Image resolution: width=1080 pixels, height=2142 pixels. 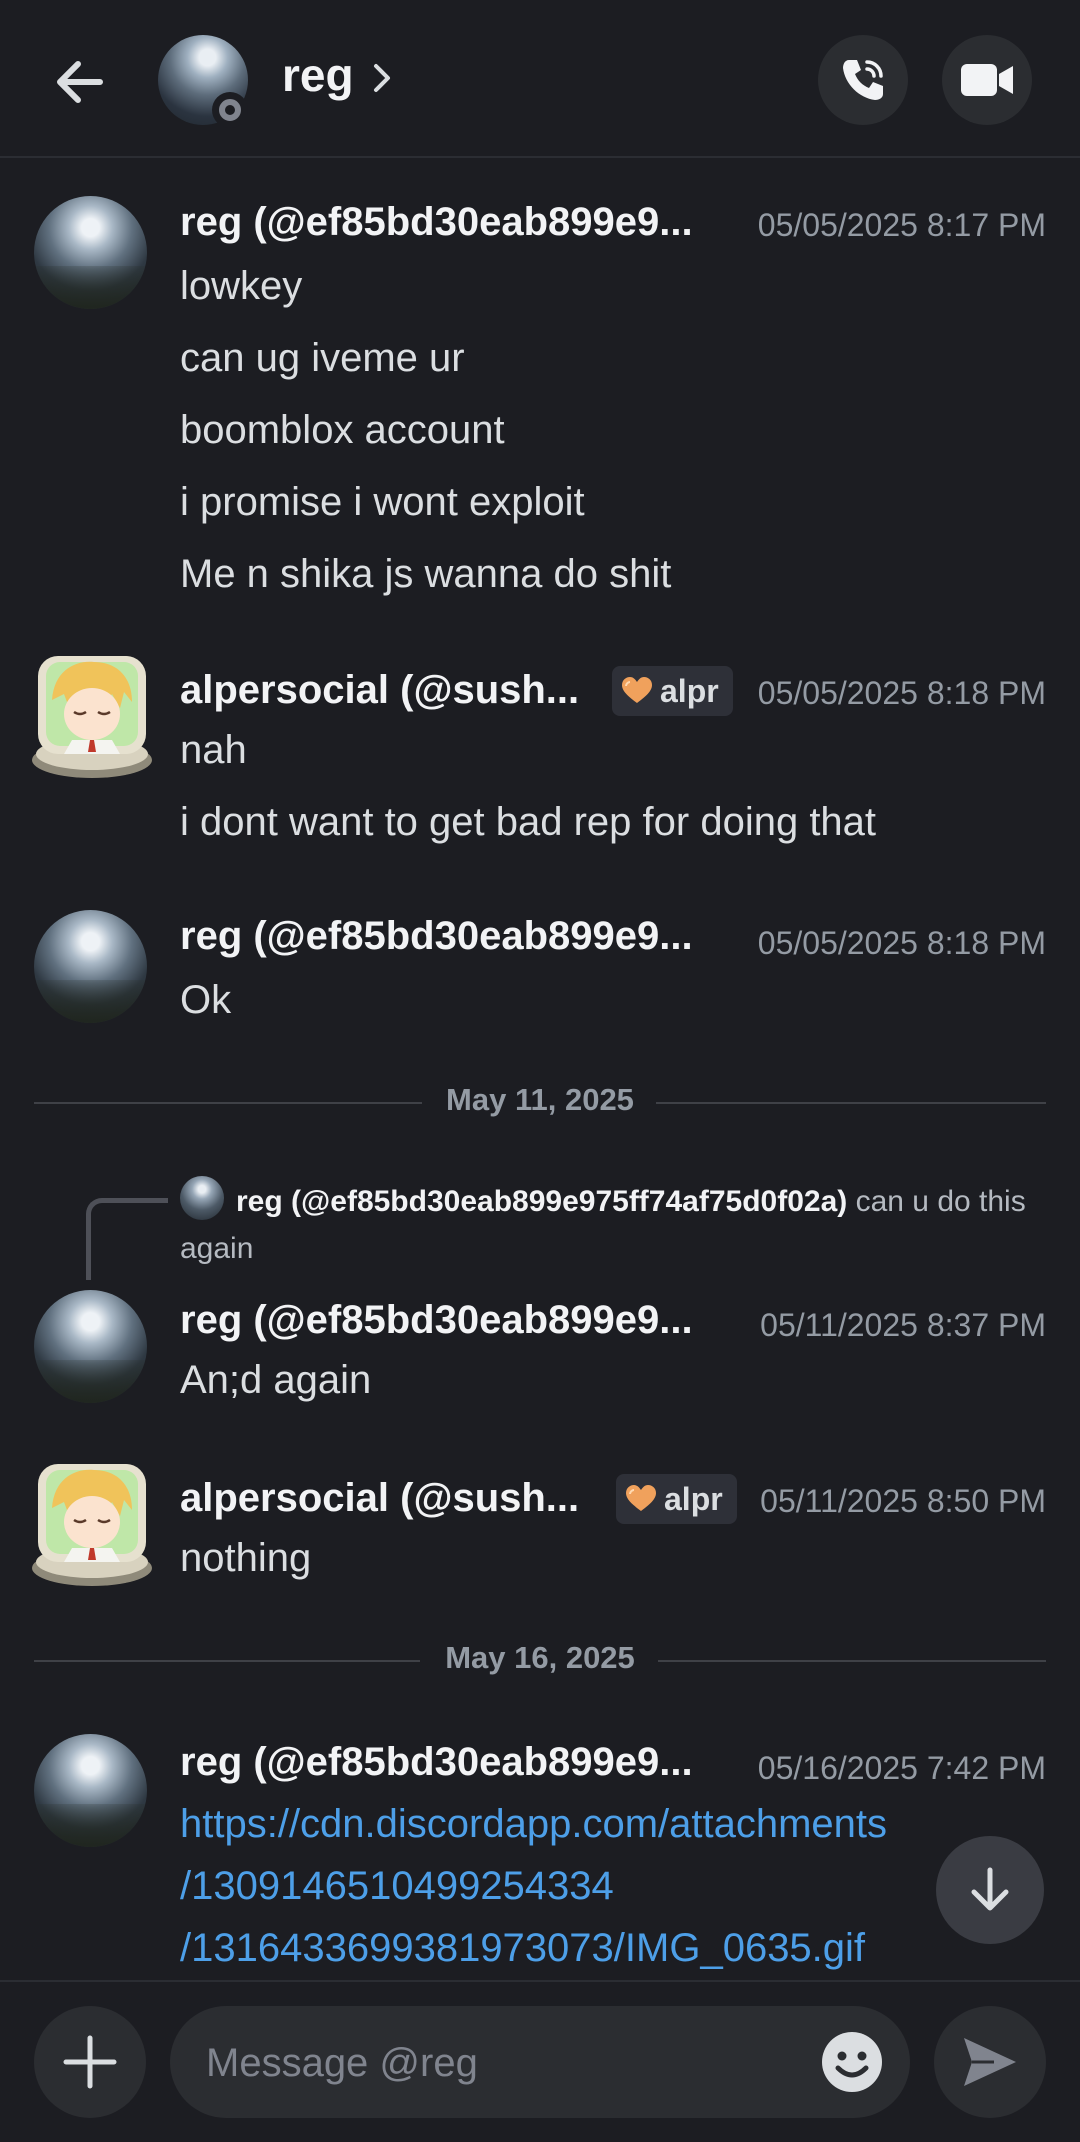 I want to click on message-text: can ug iveme ur, so click(x=322, y=358).